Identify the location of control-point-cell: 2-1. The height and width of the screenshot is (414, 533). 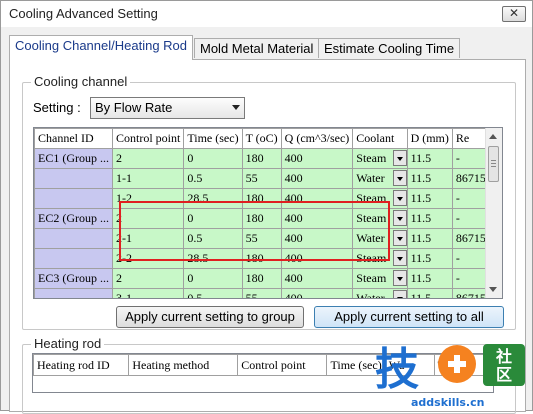
(148, 238).